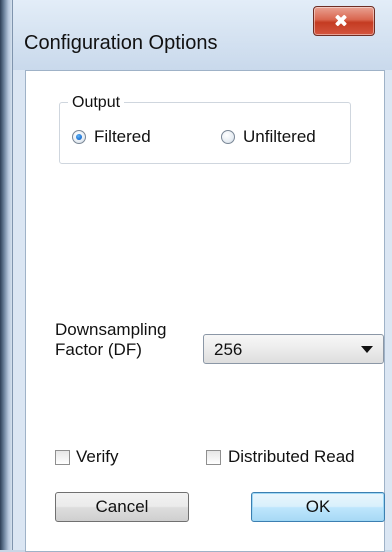  I want to click on distributed-read-checkbox-label: Distributed Read, so click(291, 457).